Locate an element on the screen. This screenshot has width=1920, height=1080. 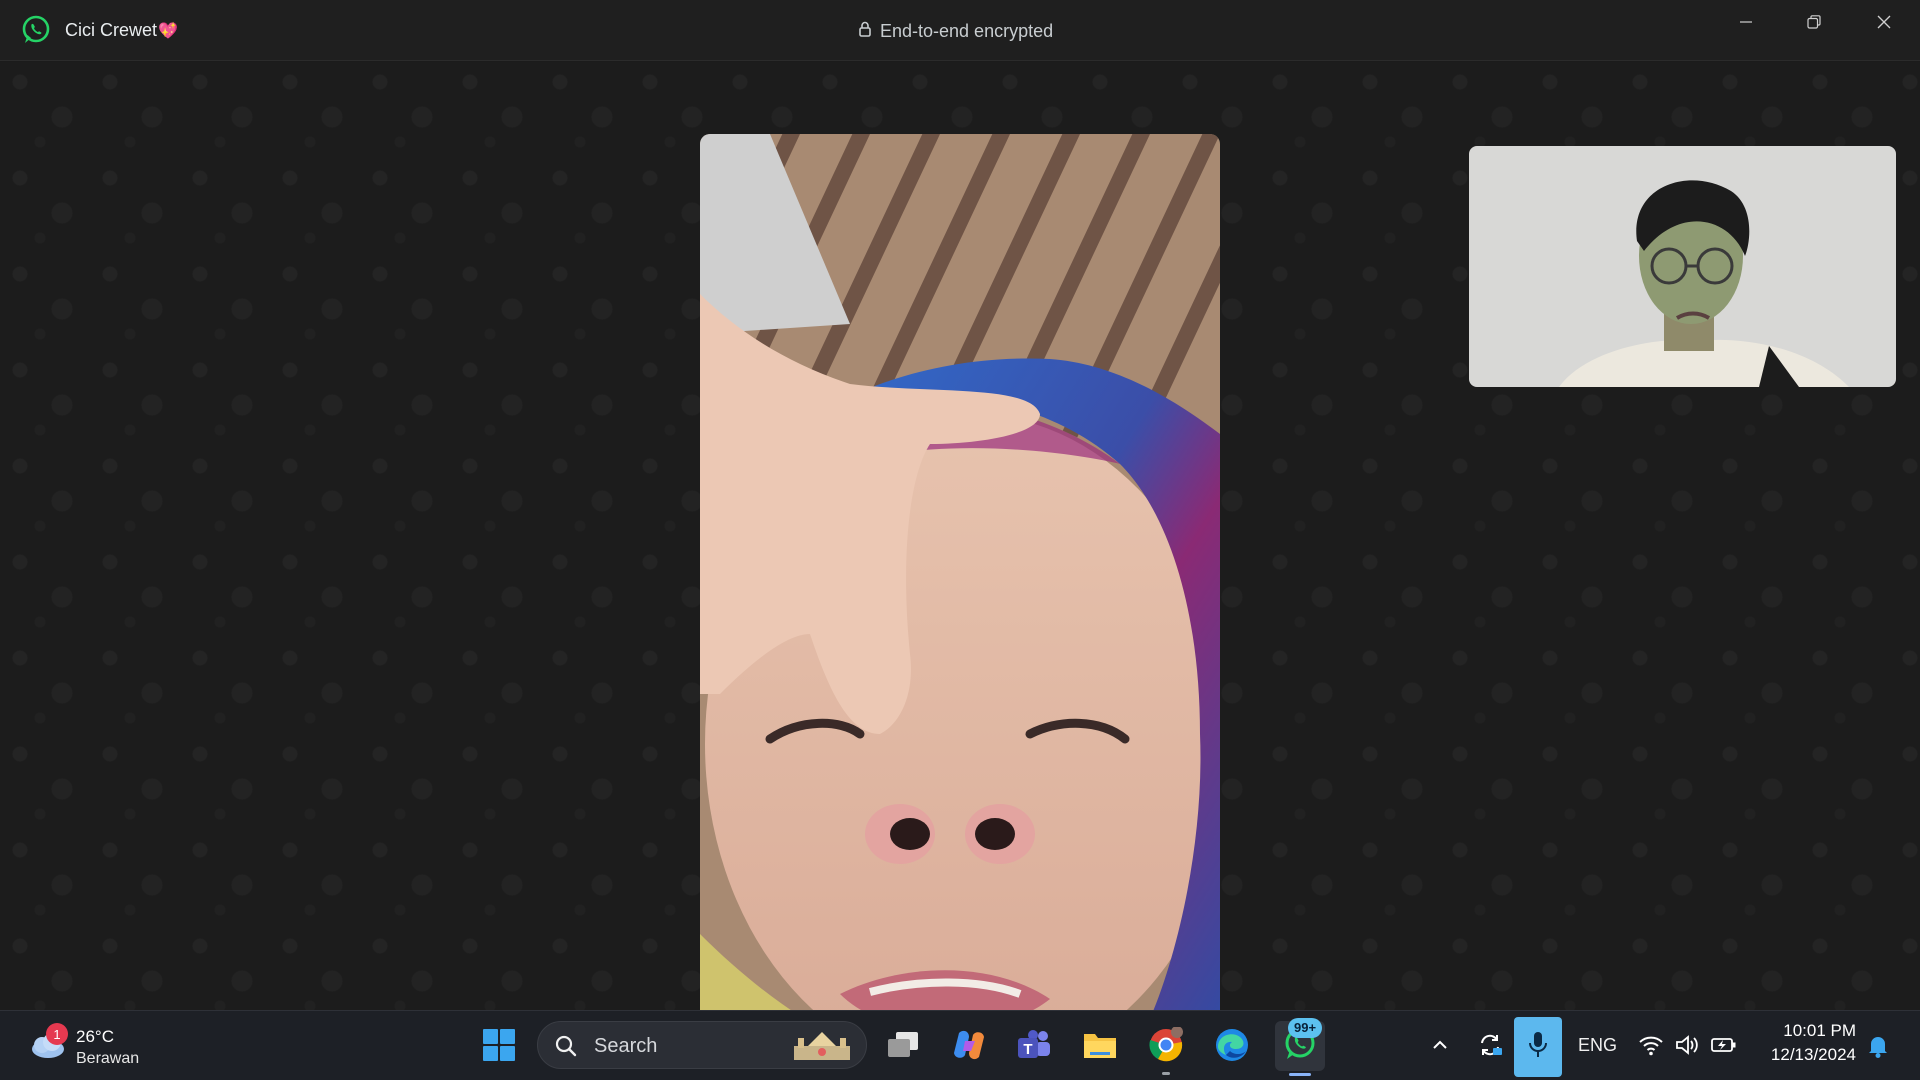
notification-bell-icon is located at coordinates (1878, 1046).